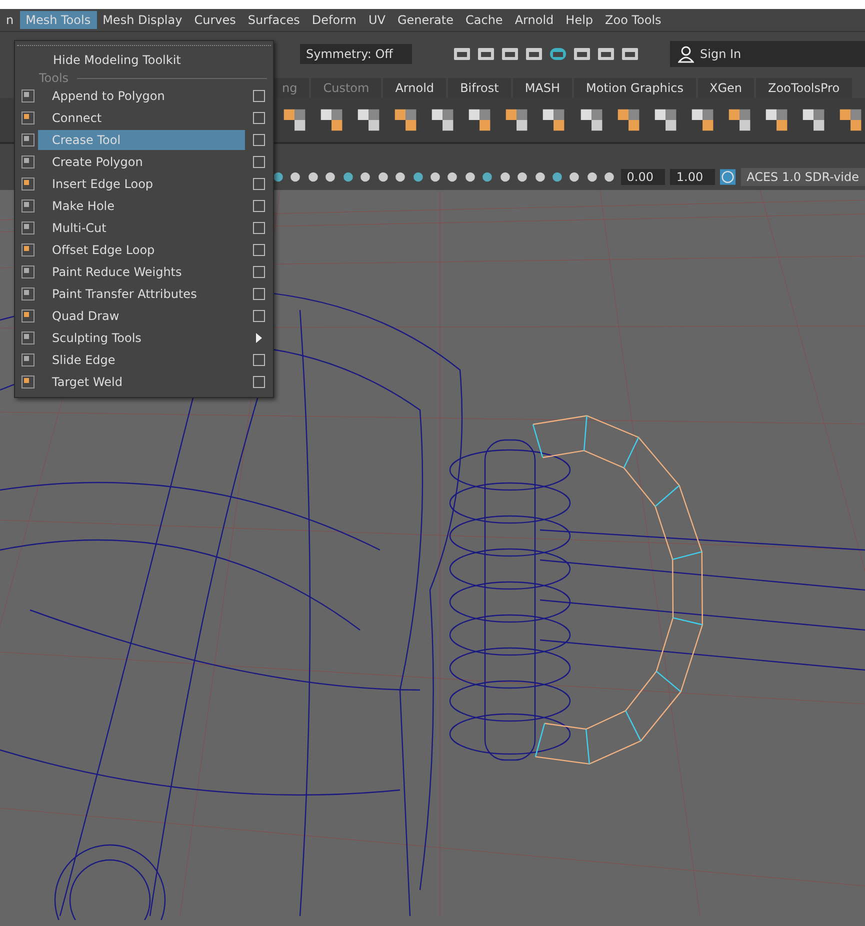  I want to click on menu-item: Generate, so click(425, 20).